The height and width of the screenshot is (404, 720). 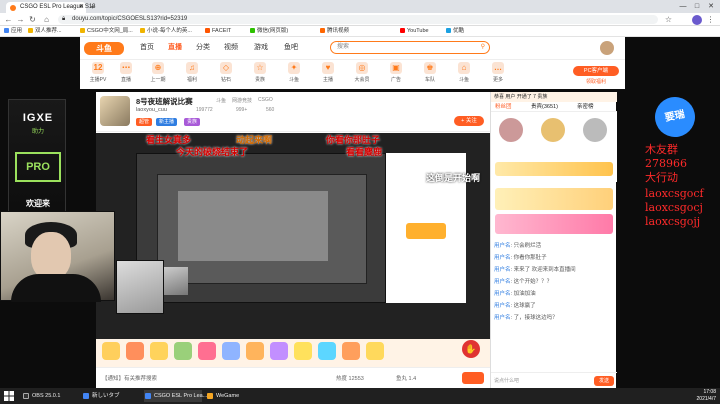 What do you see at coordinates (81, 7) in the screenshot?
I see `close-tab-icon: ✕` at bounding box center [81, 7].